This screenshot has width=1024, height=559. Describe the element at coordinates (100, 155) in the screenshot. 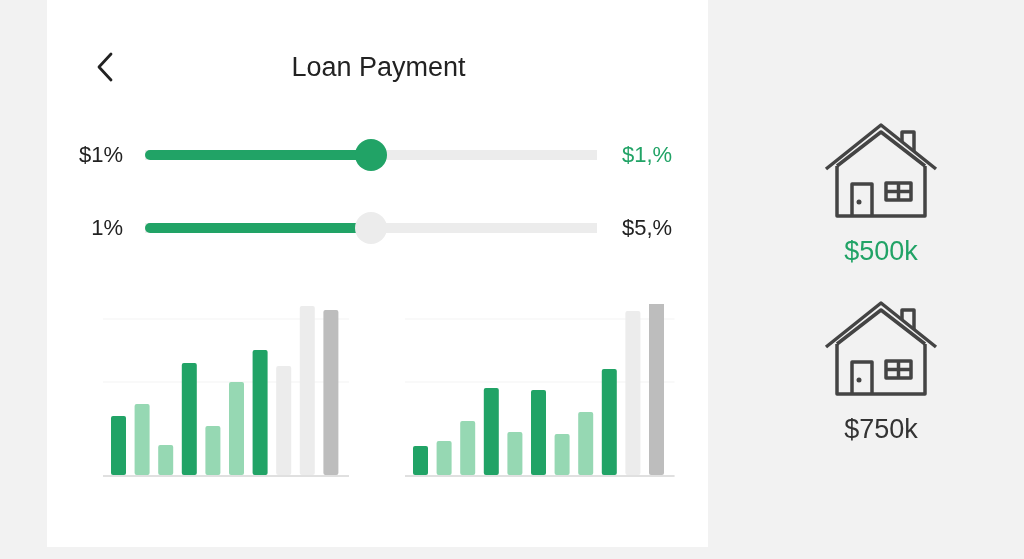

I see `slider-label: $1%` at that location.